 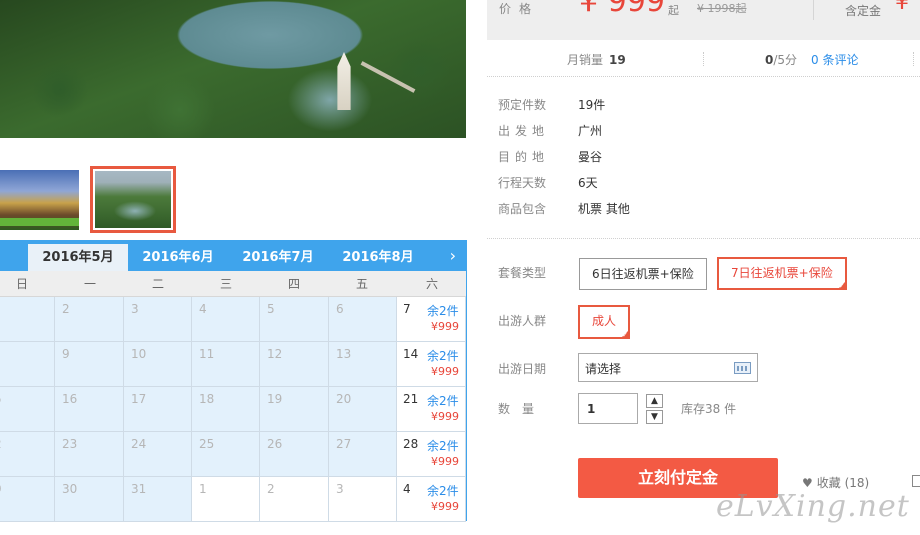 I want to click on site-watermark: eLvXing.net, so click(x=813, y=506).